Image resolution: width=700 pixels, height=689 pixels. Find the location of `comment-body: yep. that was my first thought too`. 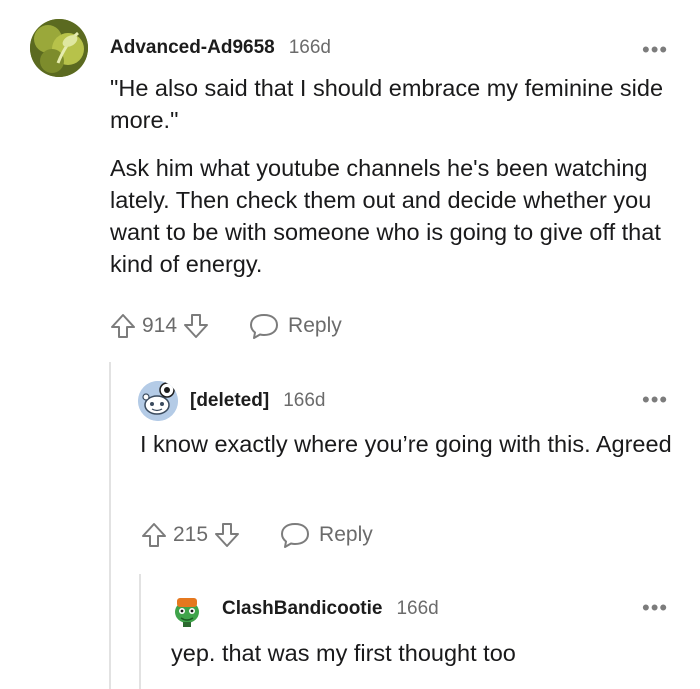

comment-body: yep. that was my first thought too is located at coordinates (421, 653).